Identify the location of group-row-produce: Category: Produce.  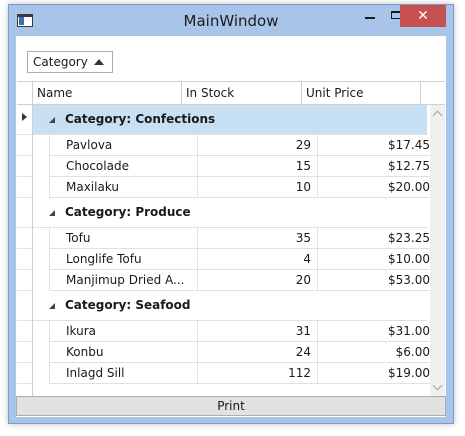
(230, 213).